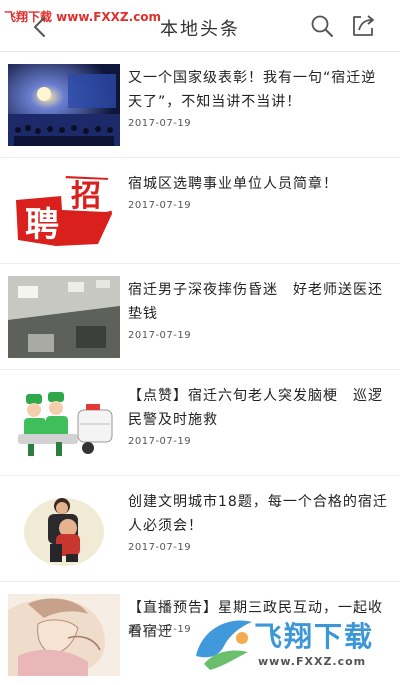  What do you see at coordinates (259, 408) in the screenshot?
I see `news-title: 【点赞】宿迁六旬老人突发脑梗 巡逻民警及时施救` at bounding box center [259, 408].